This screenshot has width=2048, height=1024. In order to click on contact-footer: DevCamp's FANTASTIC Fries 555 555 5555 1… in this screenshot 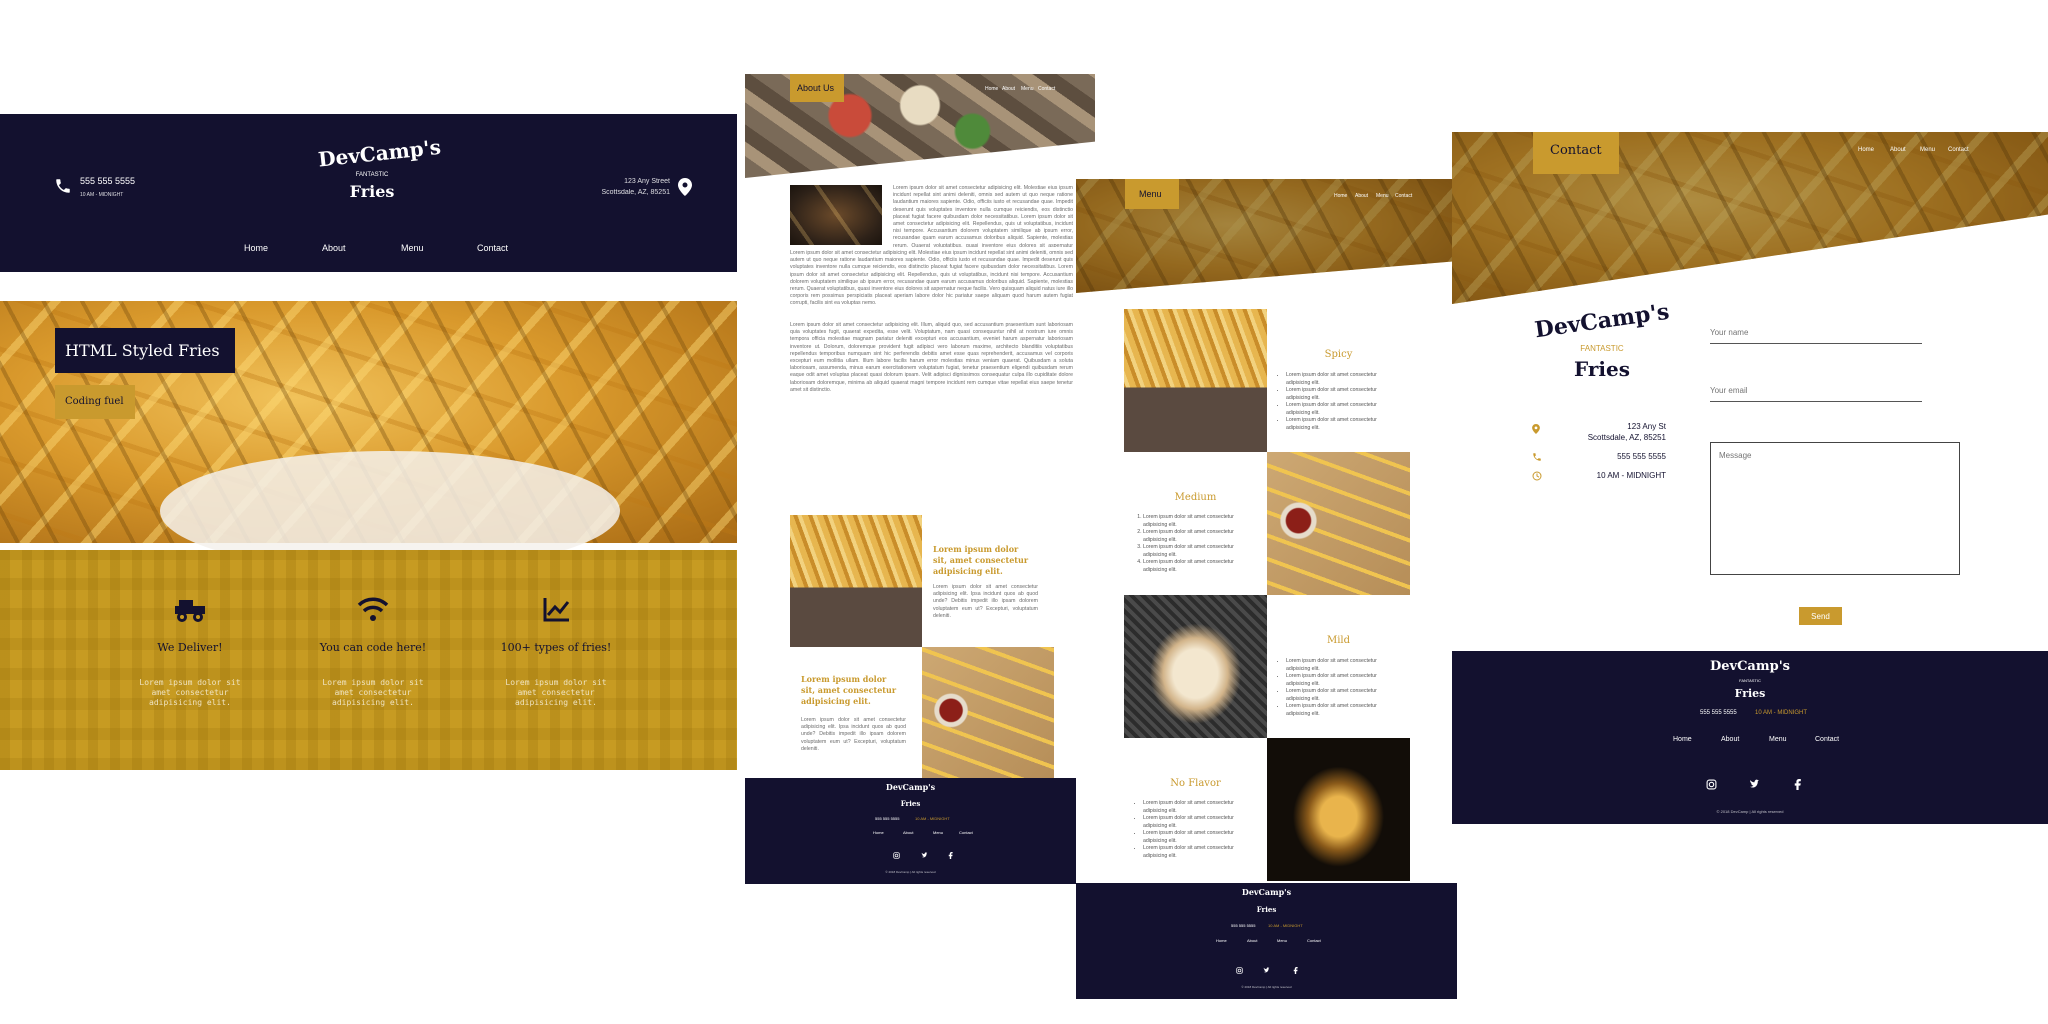, I will do `click(1750, 737)`.